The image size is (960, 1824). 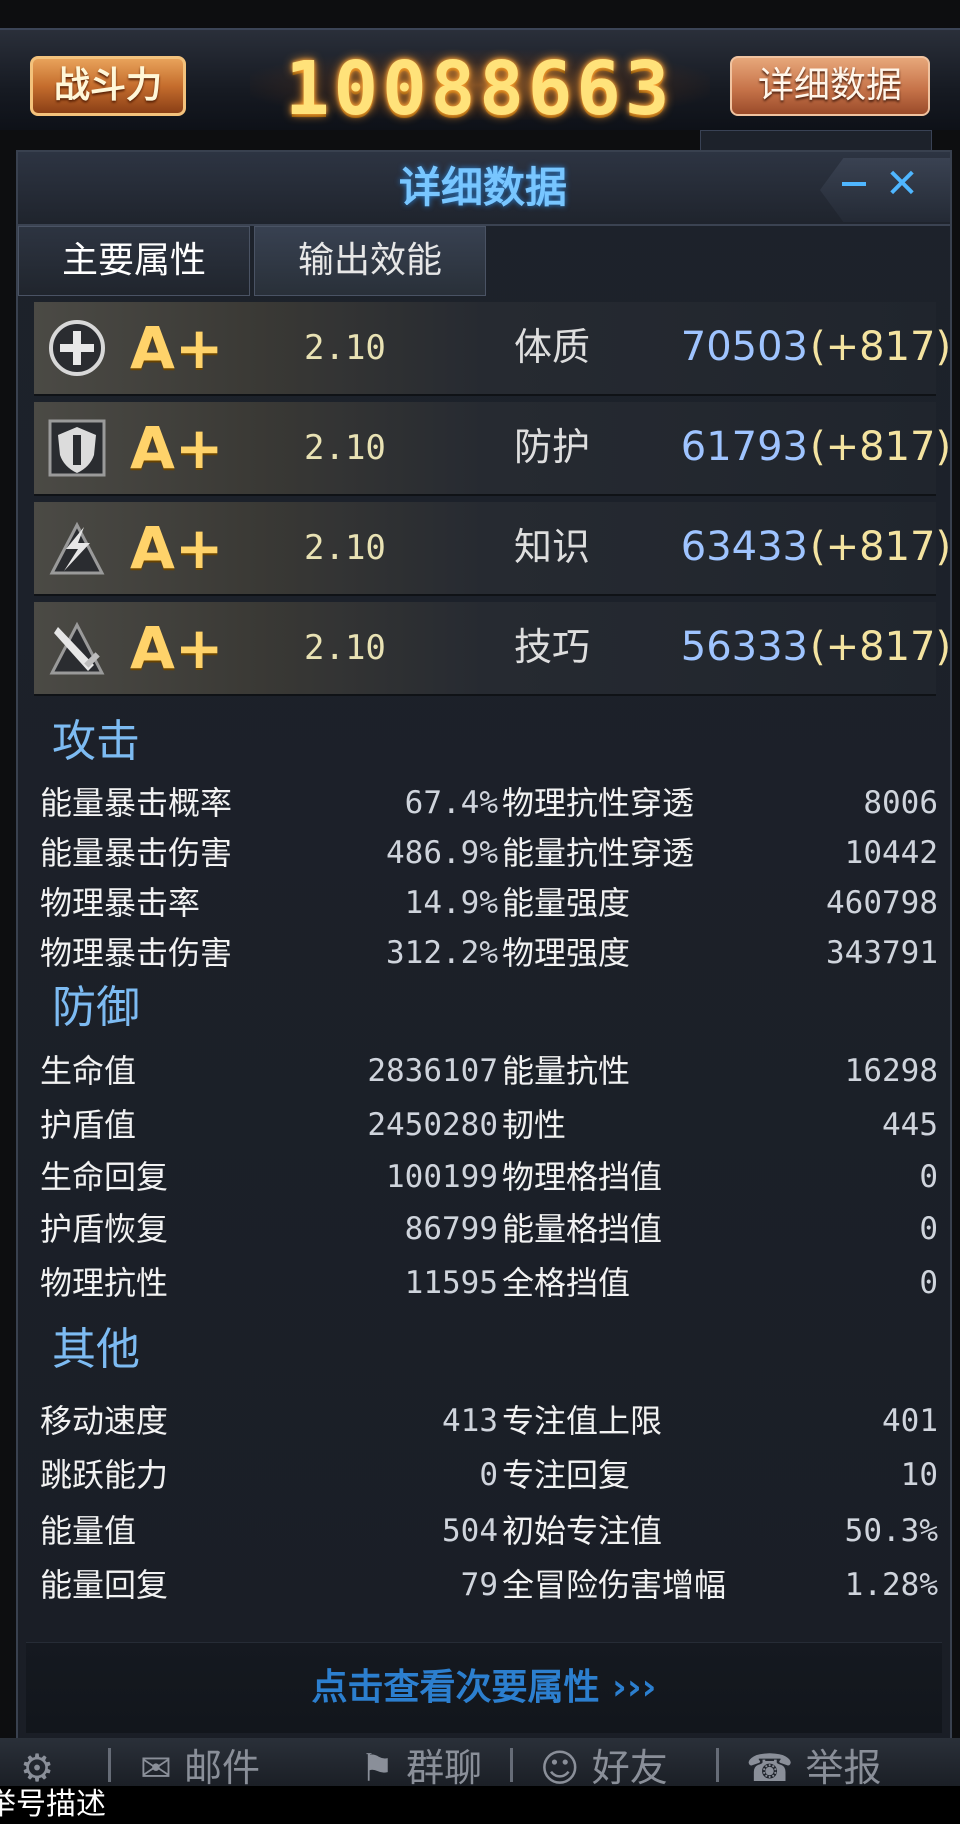 I want to click on mail-icon: ✉, so click(x=156, y=1766).